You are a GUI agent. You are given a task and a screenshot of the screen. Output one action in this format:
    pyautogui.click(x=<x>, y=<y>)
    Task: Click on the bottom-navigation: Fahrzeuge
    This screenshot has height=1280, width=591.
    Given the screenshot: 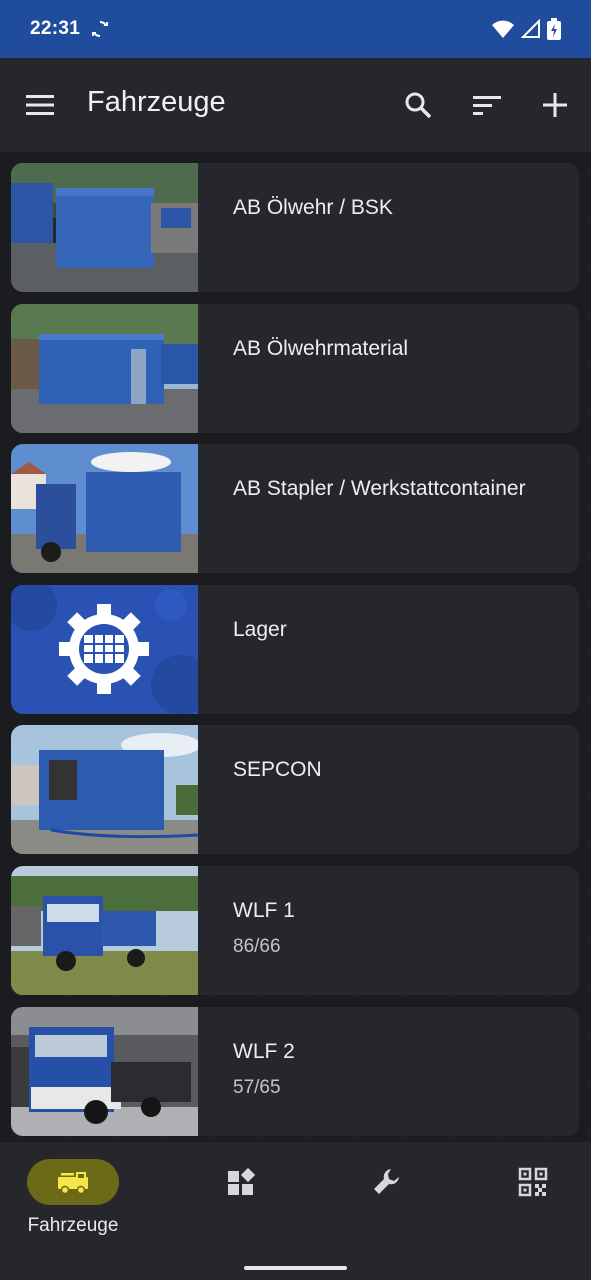 What is the action you would take?
    pyautogui.click(x=295, y=1211)
    